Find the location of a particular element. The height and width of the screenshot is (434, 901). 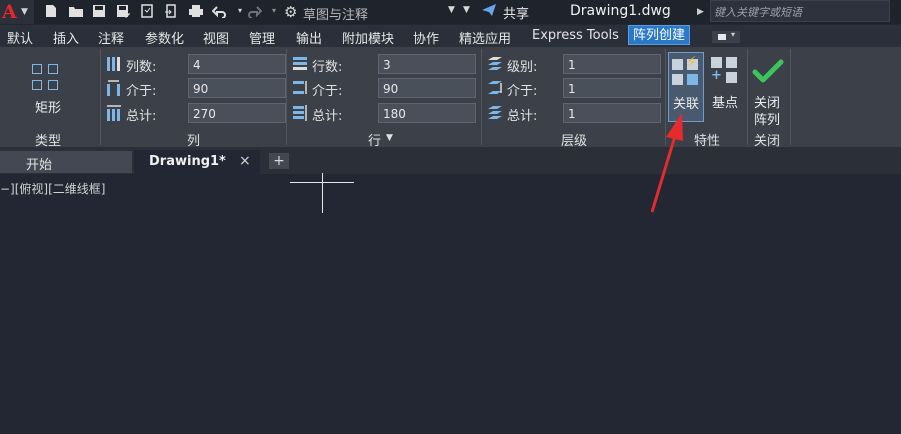

row-spacing-row: 介于: is located at coordinates (387, 88).